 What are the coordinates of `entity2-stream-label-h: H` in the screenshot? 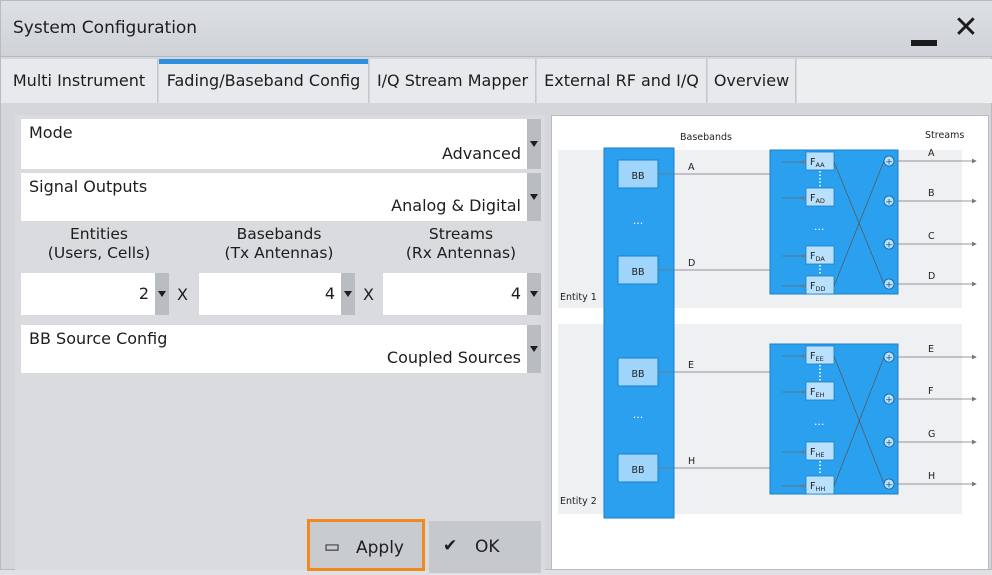 It's located at (931, 476).